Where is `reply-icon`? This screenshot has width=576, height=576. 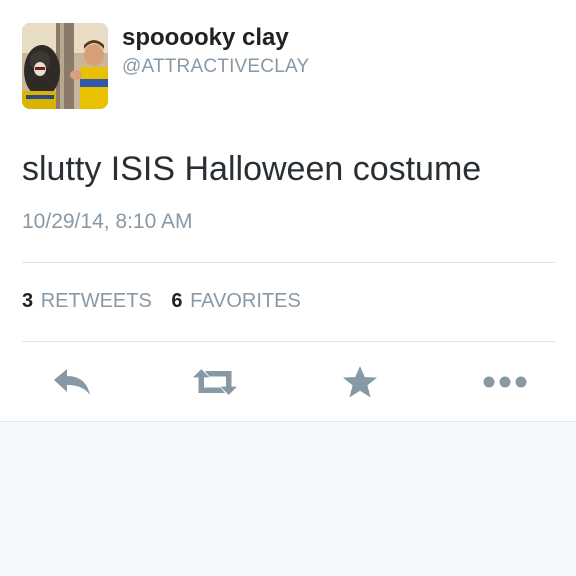 reply-icon is located at coordinates (72, 382).